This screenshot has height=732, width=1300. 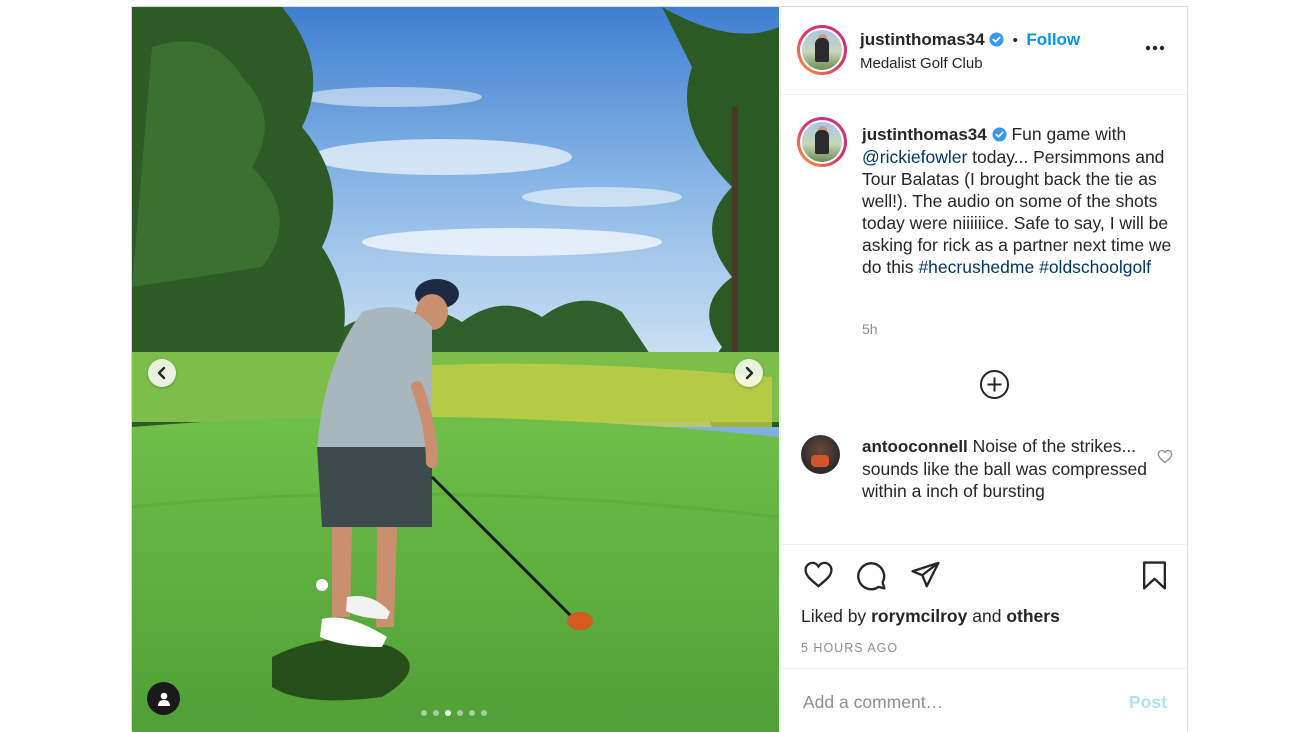 What do you see at coordinates (976, 267) in the screenshot?
I see `hashtag-link: #hecrushedme` at bounding box center [976, 267].